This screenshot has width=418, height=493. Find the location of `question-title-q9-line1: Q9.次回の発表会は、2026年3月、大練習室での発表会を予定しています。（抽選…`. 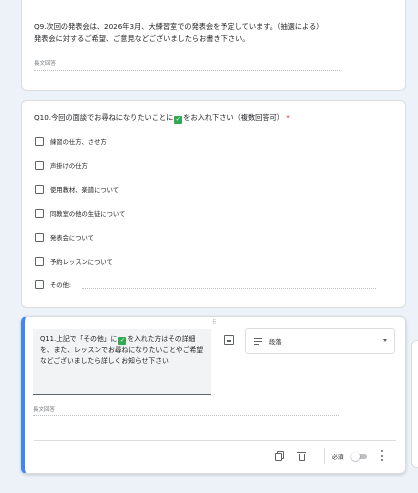

question-title-q9-line1: Q9.次回の発表会は、2026年3月、大練習室での発表会を予定しています。（抽選… is located at coordinates (179, 26).